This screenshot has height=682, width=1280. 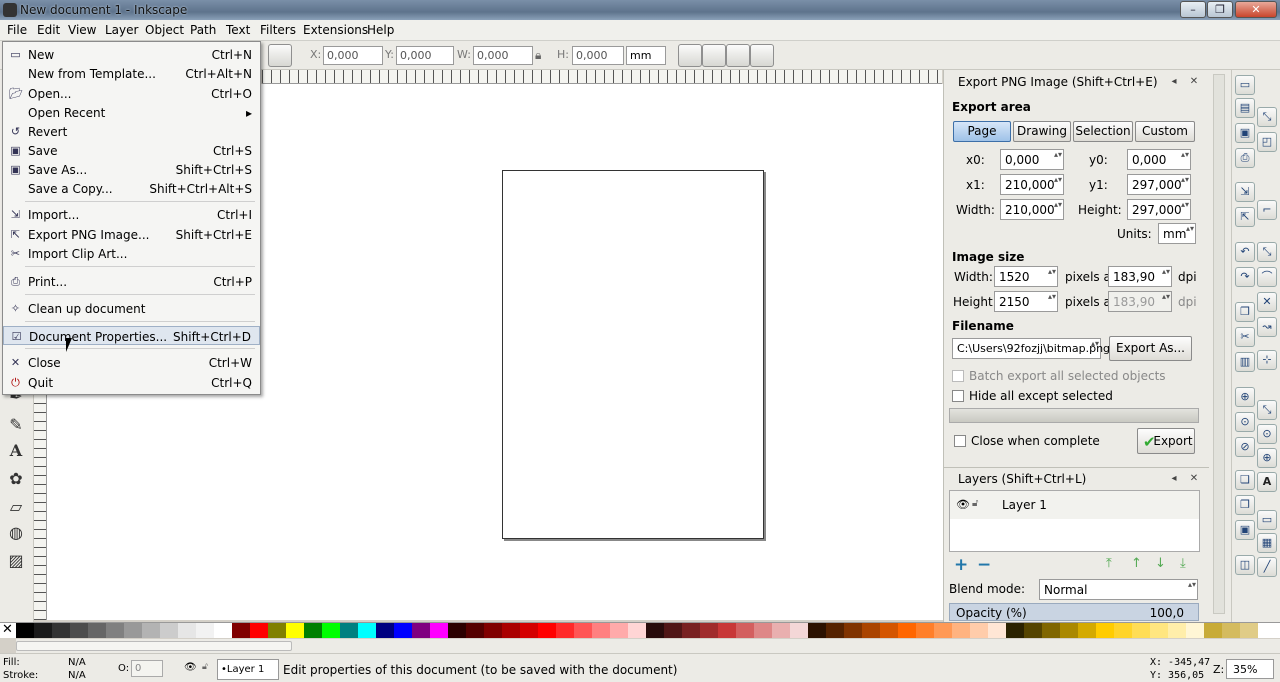 What do you see at coordinates (1166, 441) in the screenshot?
I see `export-button: ✔ Export` at bounding box center [1166, 441].